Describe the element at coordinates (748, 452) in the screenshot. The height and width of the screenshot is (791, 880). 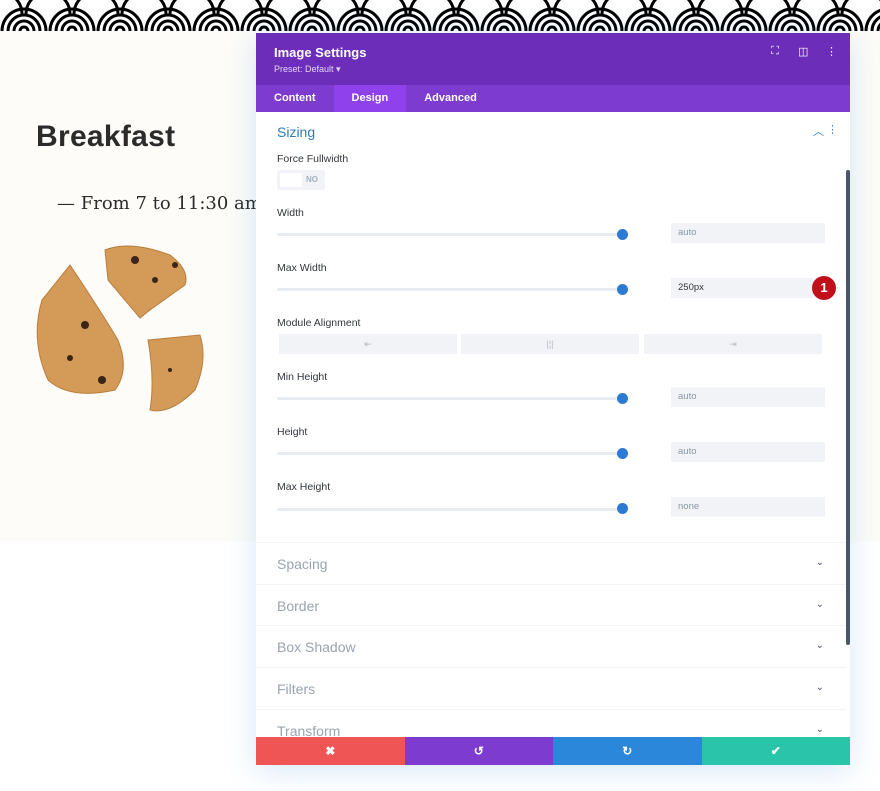
I see `height-input` at that location.